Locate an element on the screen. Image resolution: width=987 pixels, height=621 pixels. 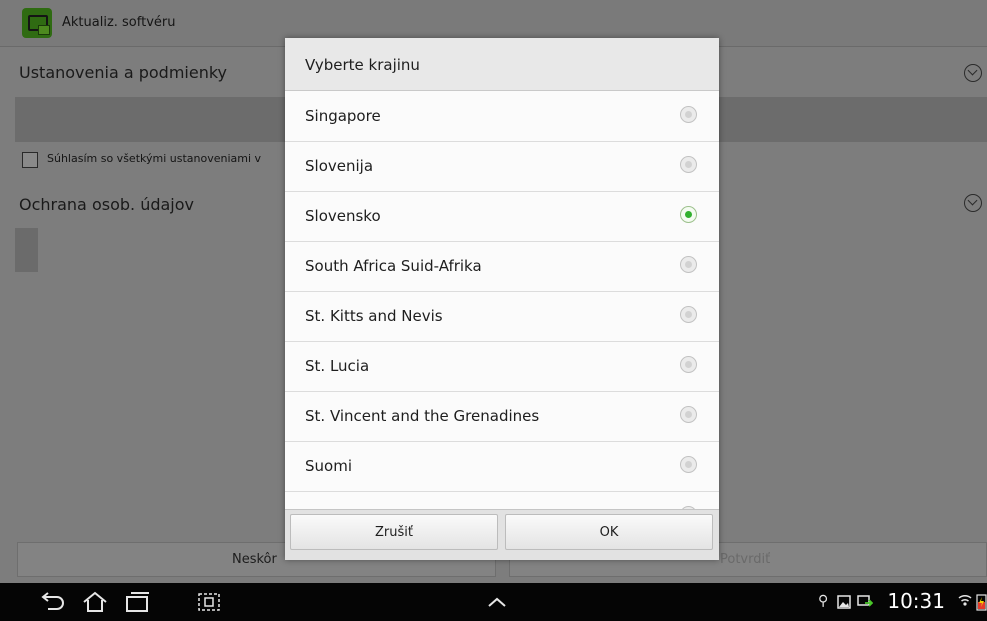
usb-icon: ⚲ is located at coordinates (823, 601).